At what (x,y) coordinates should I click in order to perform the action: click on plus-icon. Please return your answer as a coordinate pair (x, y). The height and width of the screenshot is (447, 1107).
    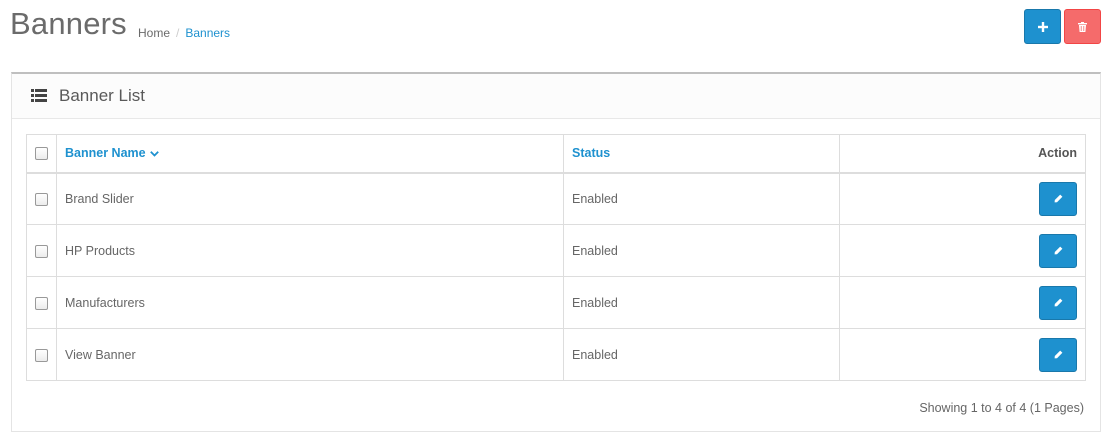
    Looking at the image, I should click on (1042, 26).